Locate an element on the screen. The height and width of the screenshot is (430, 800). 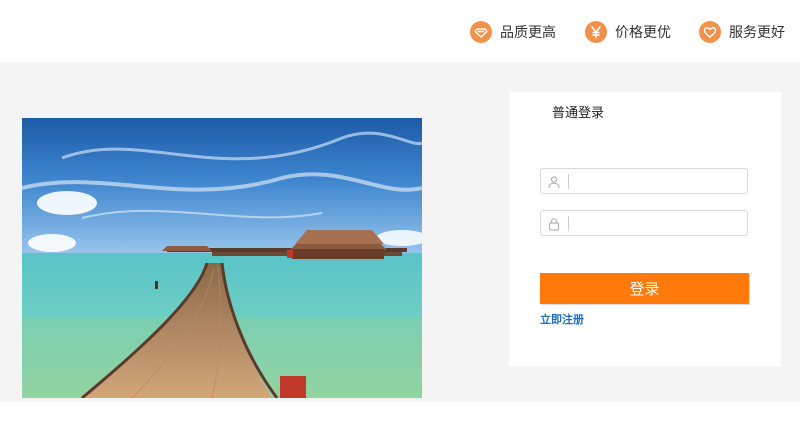
feature-quality: 品质更高 is located at coordinates (513, 32).